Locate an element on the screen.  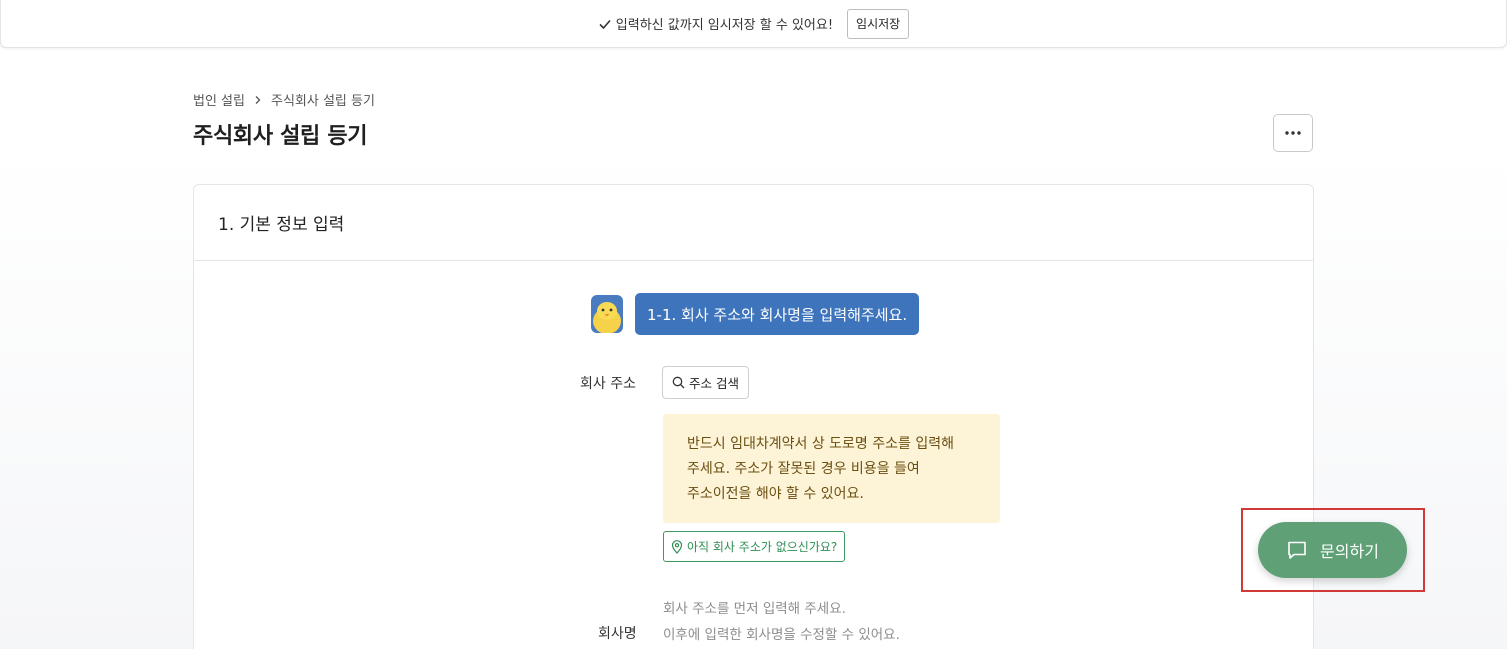
address-search-button: 주소 검색 is located at coordinates (705, 382).